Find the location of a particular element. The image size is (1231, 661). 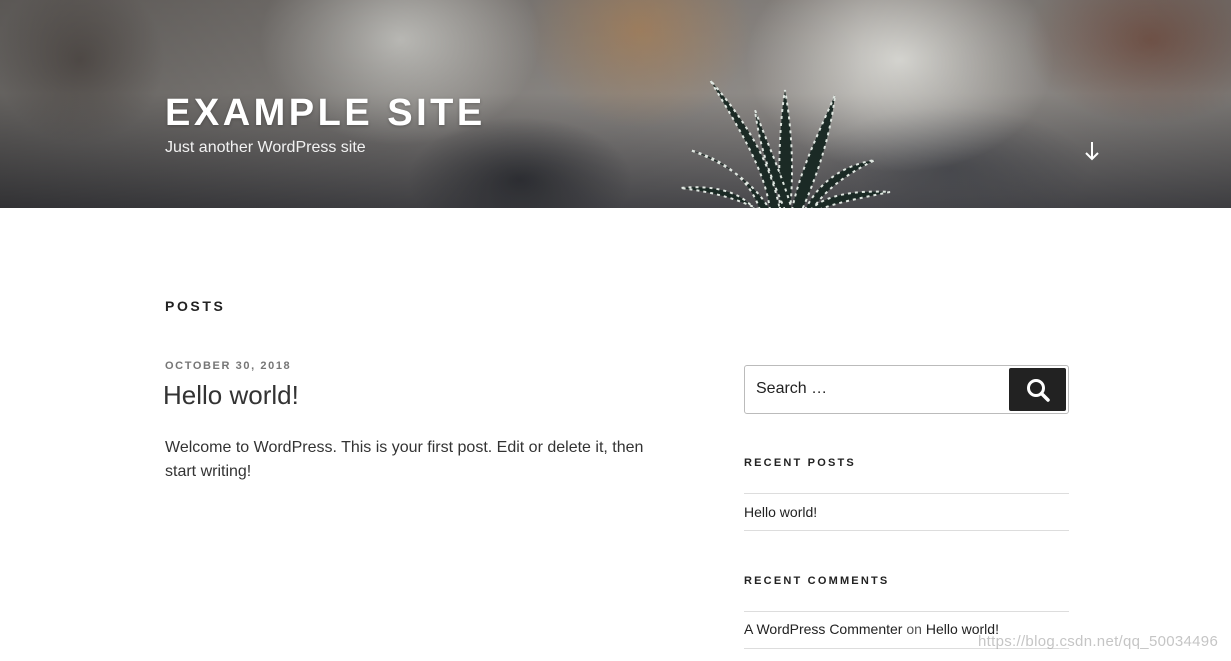

site-description: Just another WordPress site is located at coordinates (265, 147).